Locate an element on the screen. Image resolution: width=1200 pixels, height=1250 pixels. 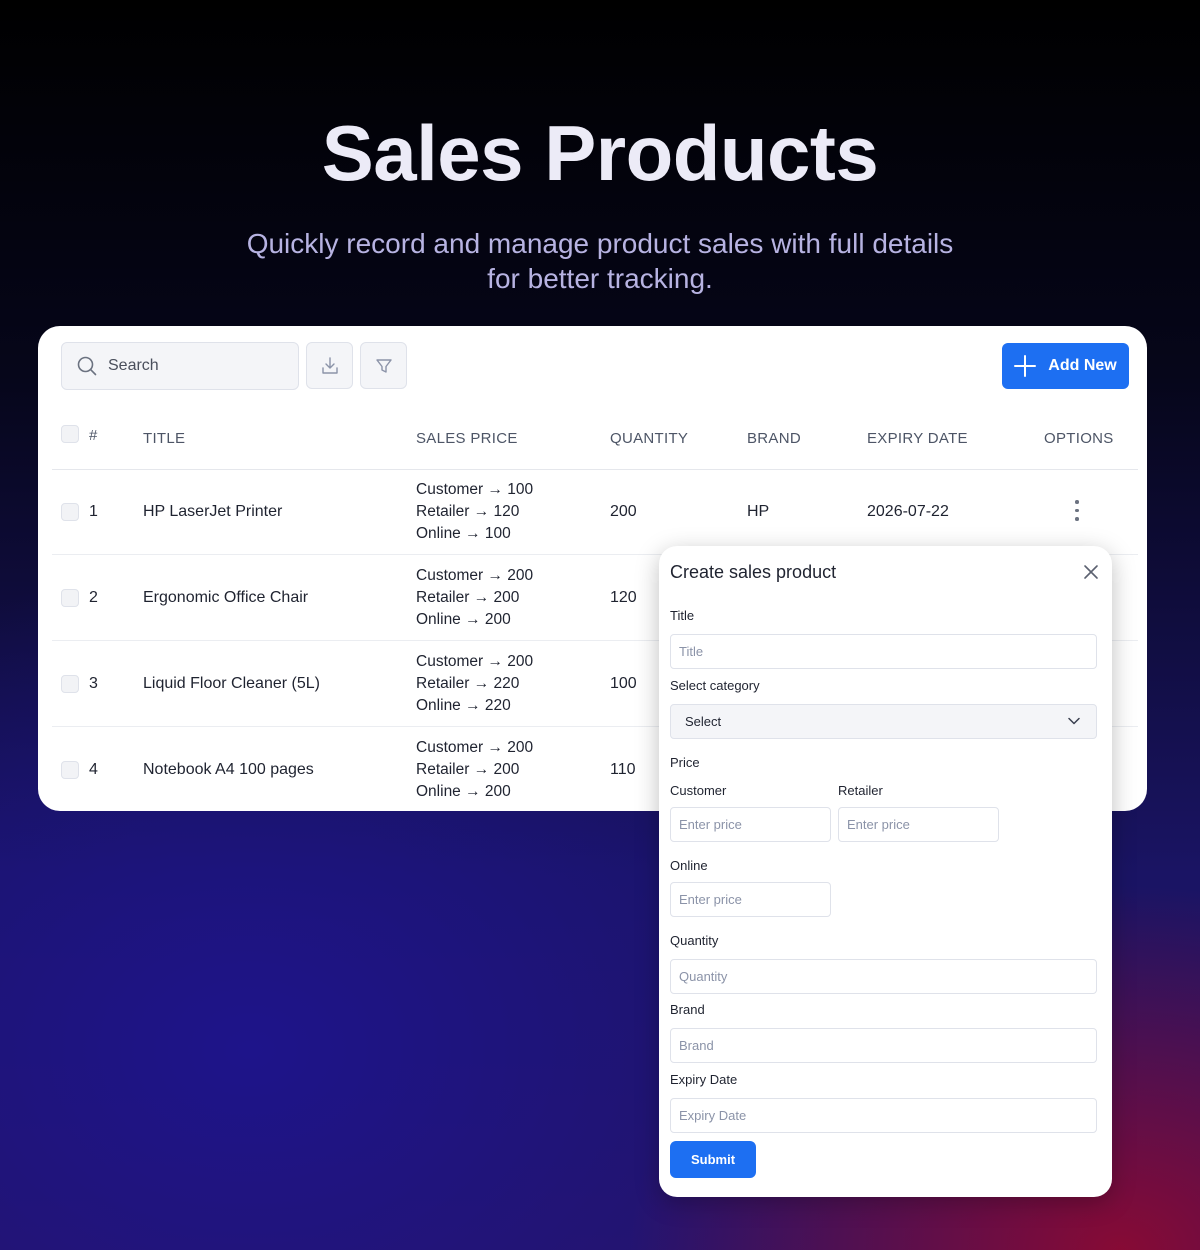
row-number: 2 is located at coordinates (93, 597).